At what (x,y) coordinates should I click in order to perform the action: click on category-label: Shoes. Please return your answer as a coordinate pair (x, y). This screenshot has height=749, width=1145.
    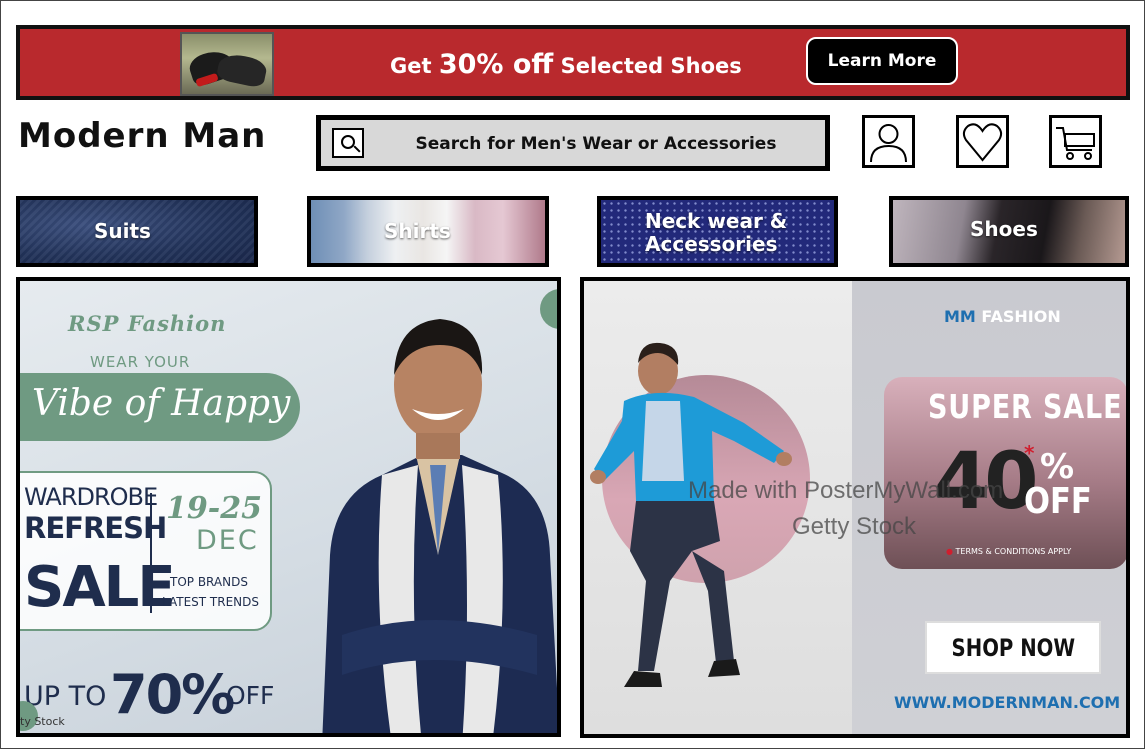
    Looking at the image, I should click on (1004, 229).